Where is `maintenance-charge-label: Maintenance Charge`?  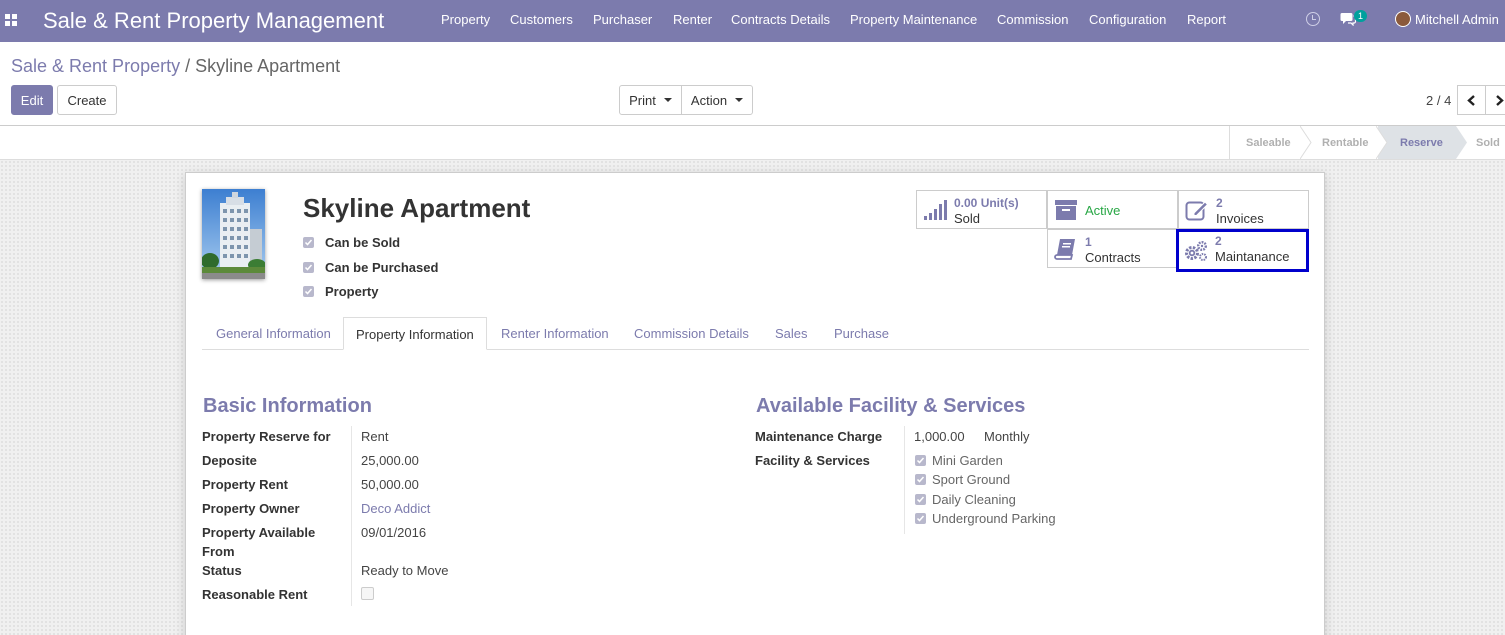
maintenance-charge-label: Maintenance Charge is located at coordinates (819, 436).